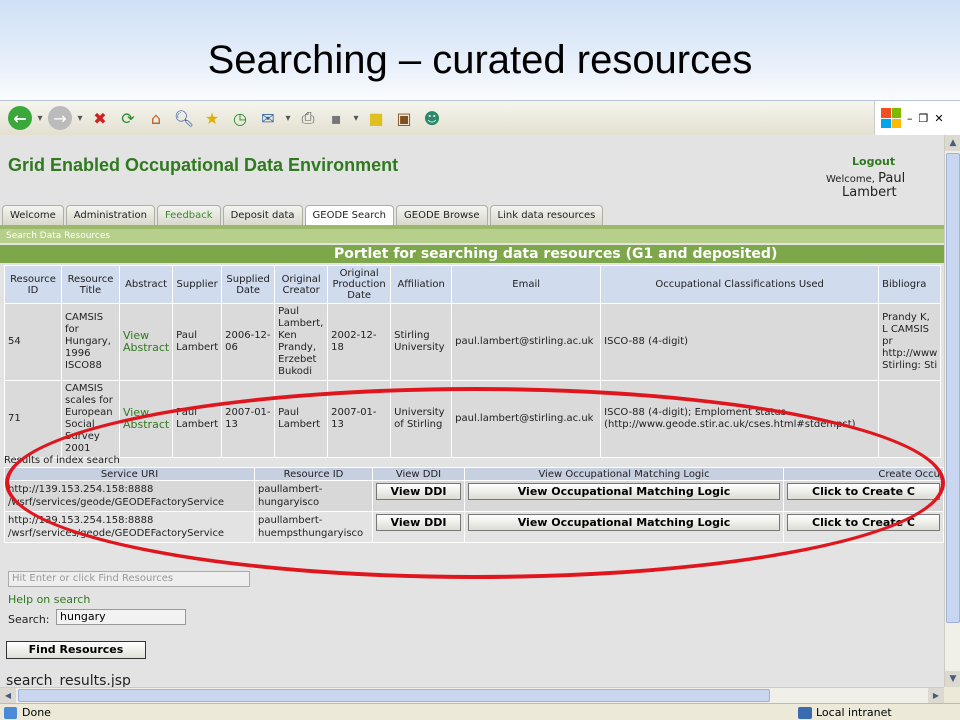 The image size is (960, 720). Describe the element at coordinates (212, 118) in the screenshot. I see `favorites-icon: ★` at that location.